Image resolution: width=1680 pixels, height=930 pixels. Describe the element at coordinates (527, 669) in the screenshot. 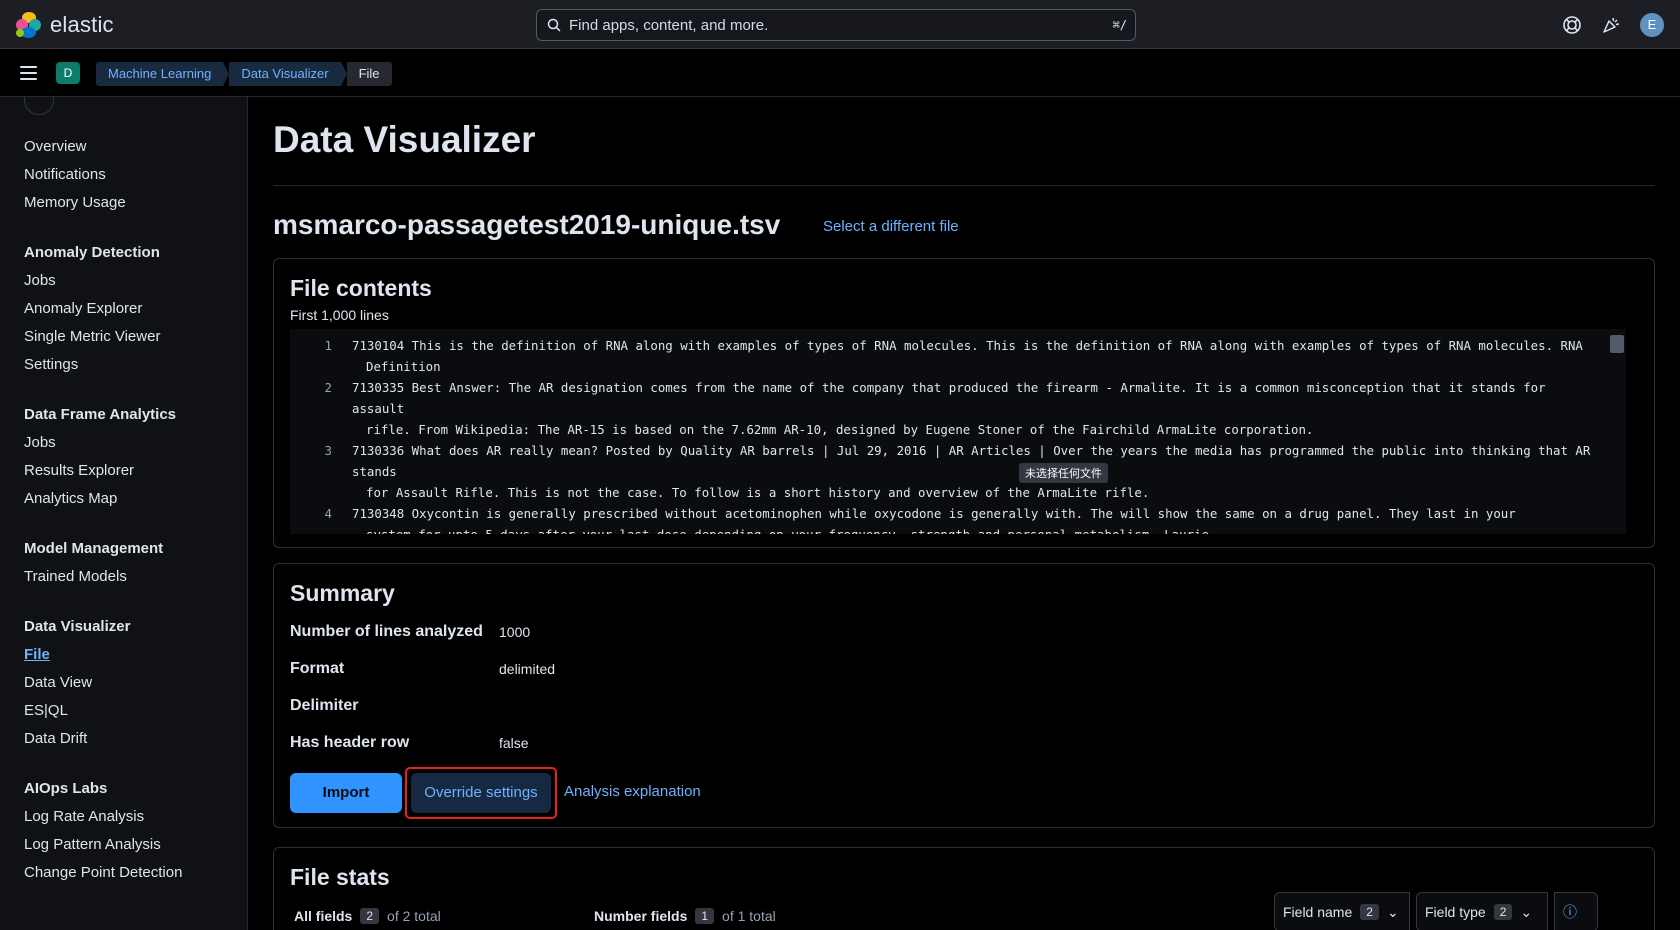

I see `summary-value: delimited` at that location.